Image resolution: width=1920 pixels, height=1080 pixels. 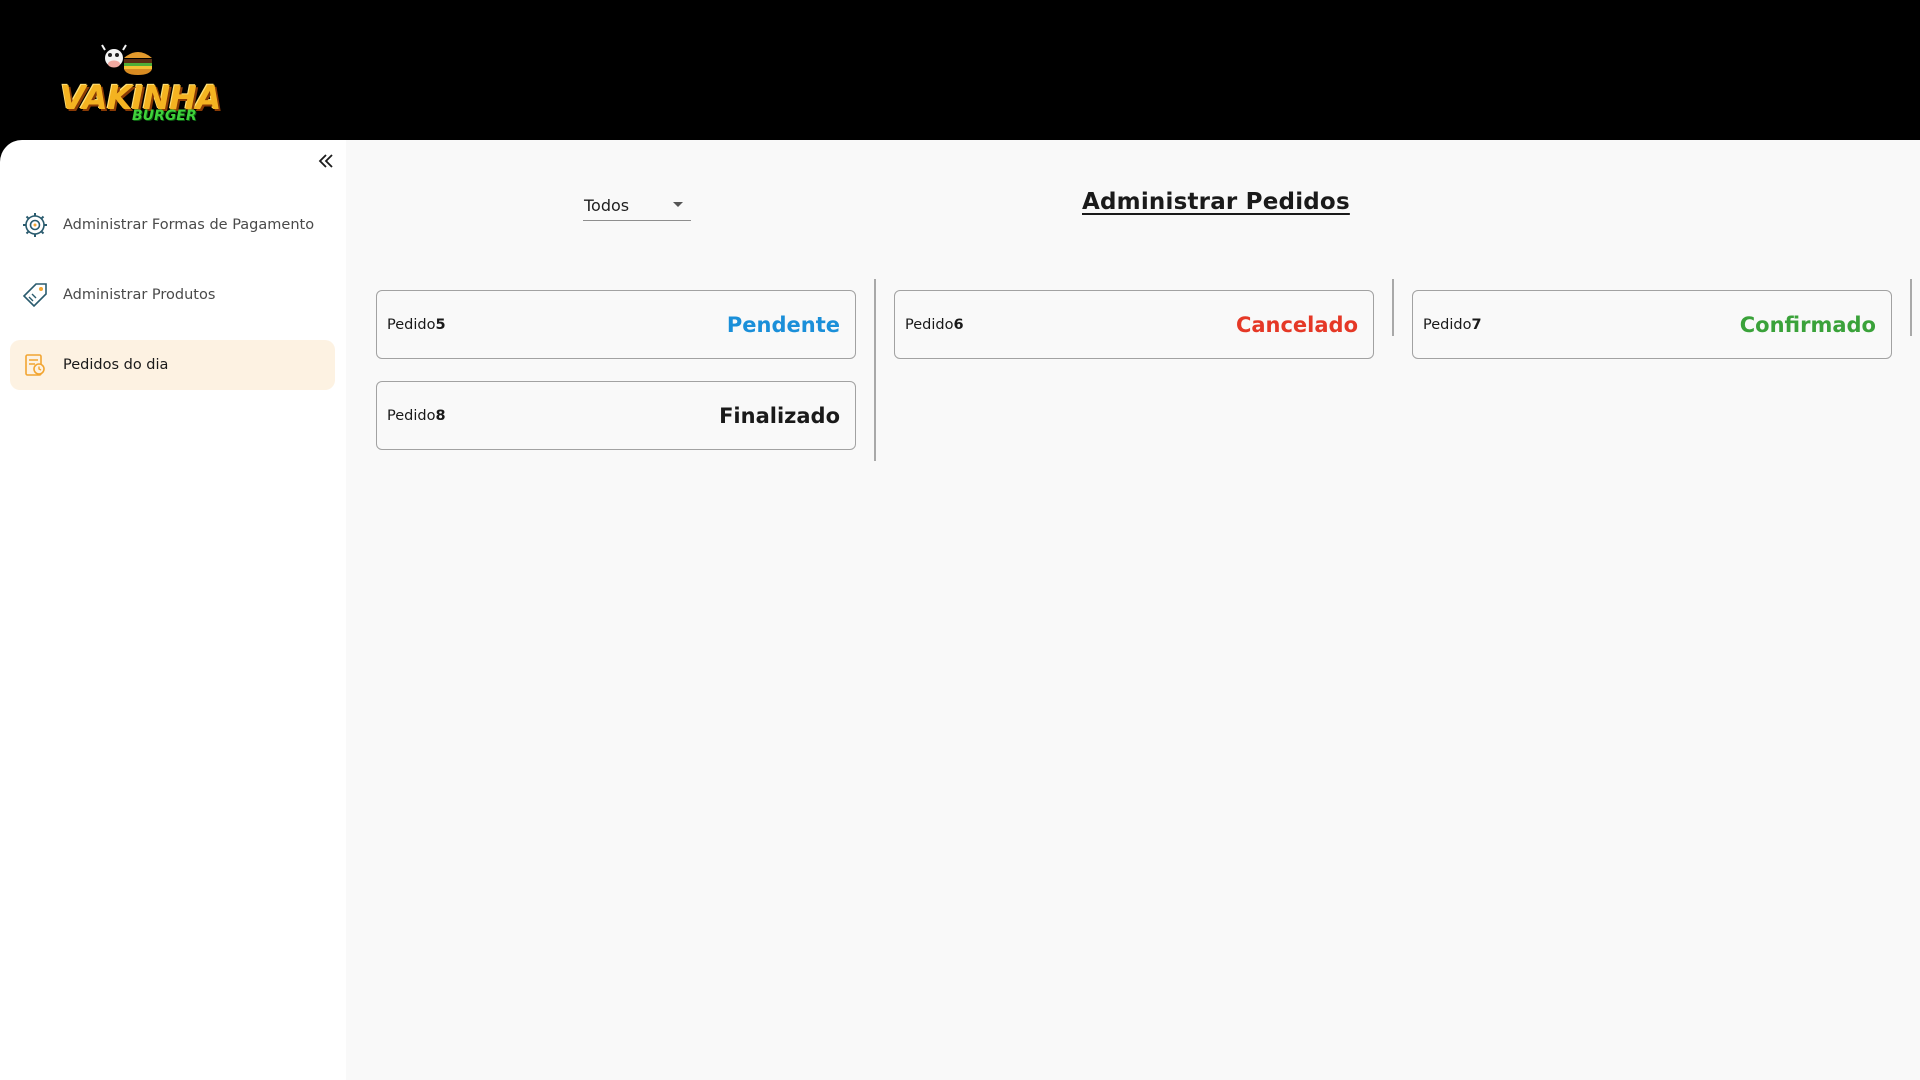 I want to click on vakinha-burger-logo: VAKINHA BURGER, so click(x=138, y=84).